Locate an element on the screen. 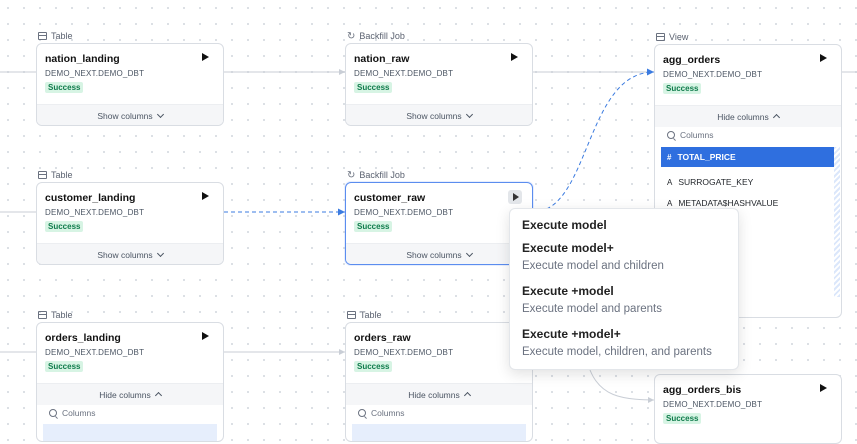 Image resolution: width=857 pixels, height=444 pixels. menu-item-subtitle: Execute model and parents is located at coordinates (592, 309).